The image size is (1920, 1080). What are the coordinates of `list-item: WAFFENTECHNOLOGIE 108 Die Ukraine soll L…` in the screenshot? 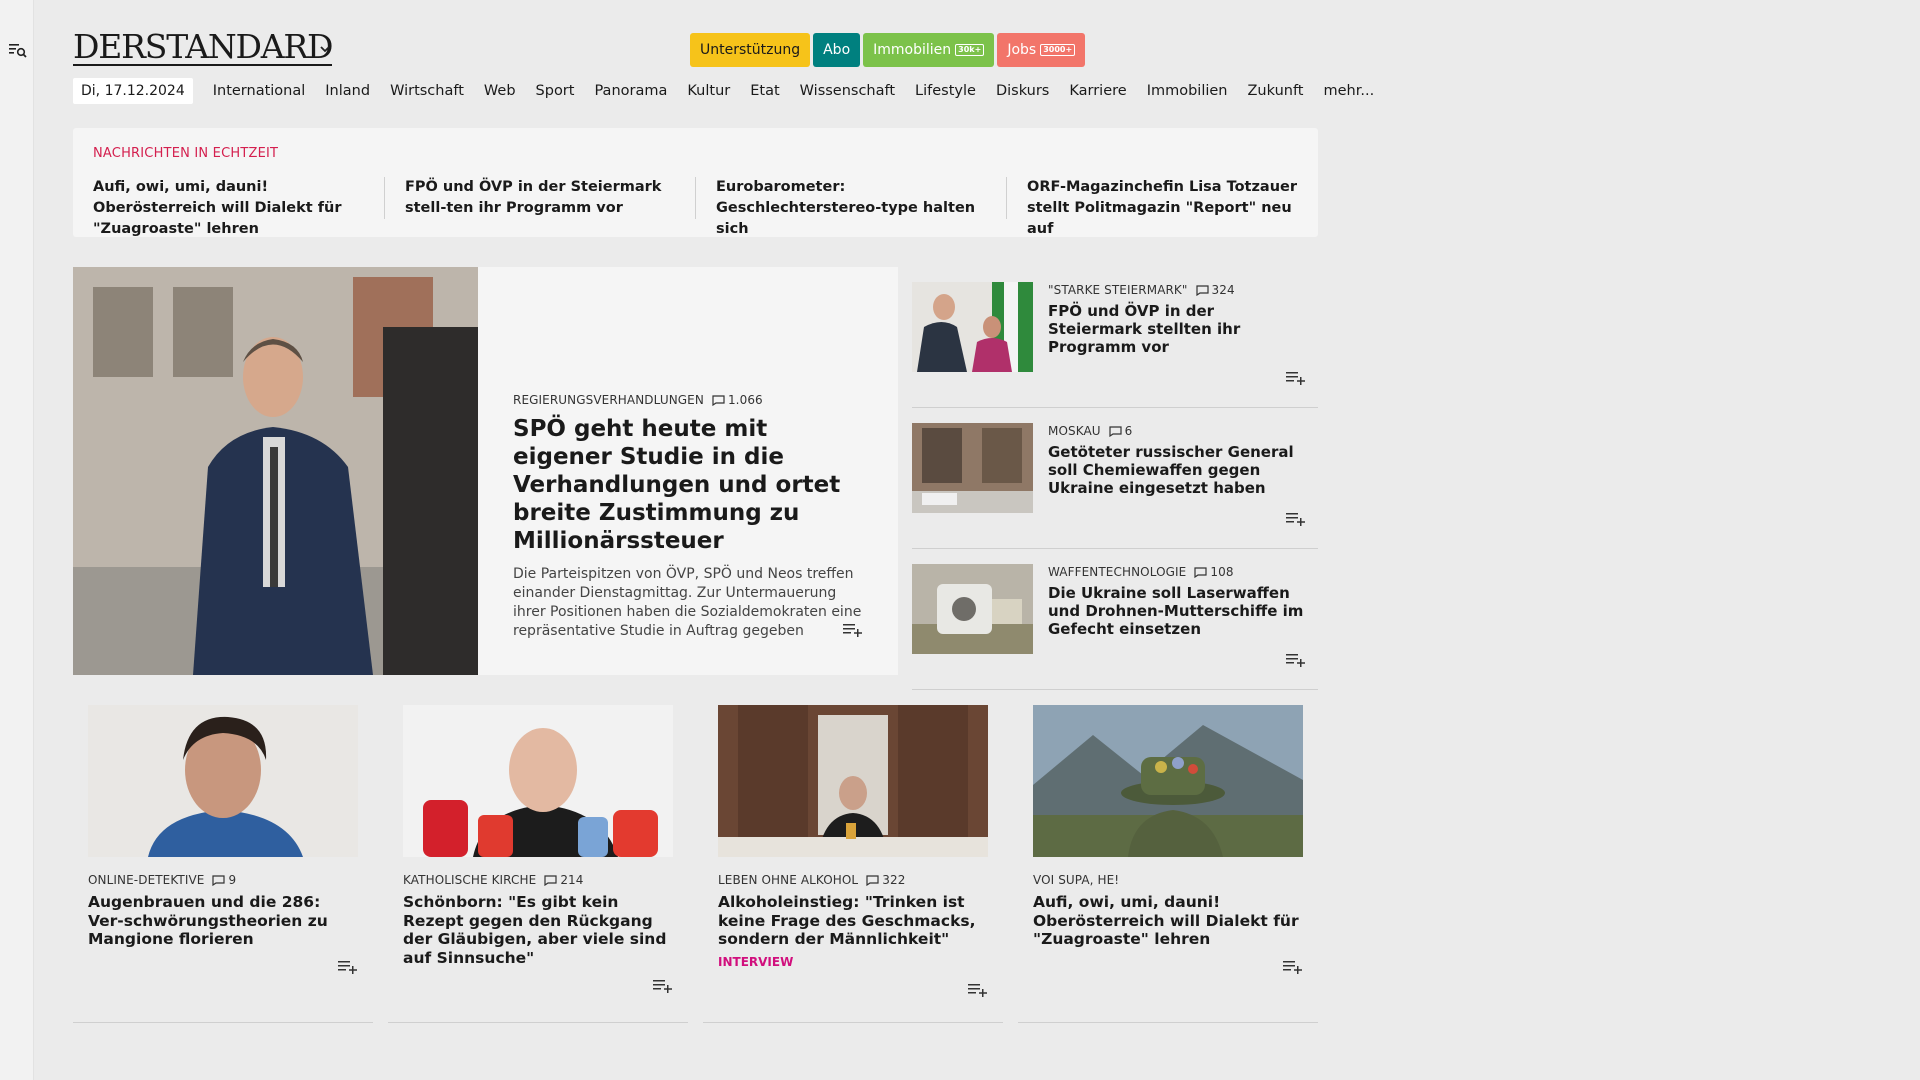 It's located at (1115, 619).